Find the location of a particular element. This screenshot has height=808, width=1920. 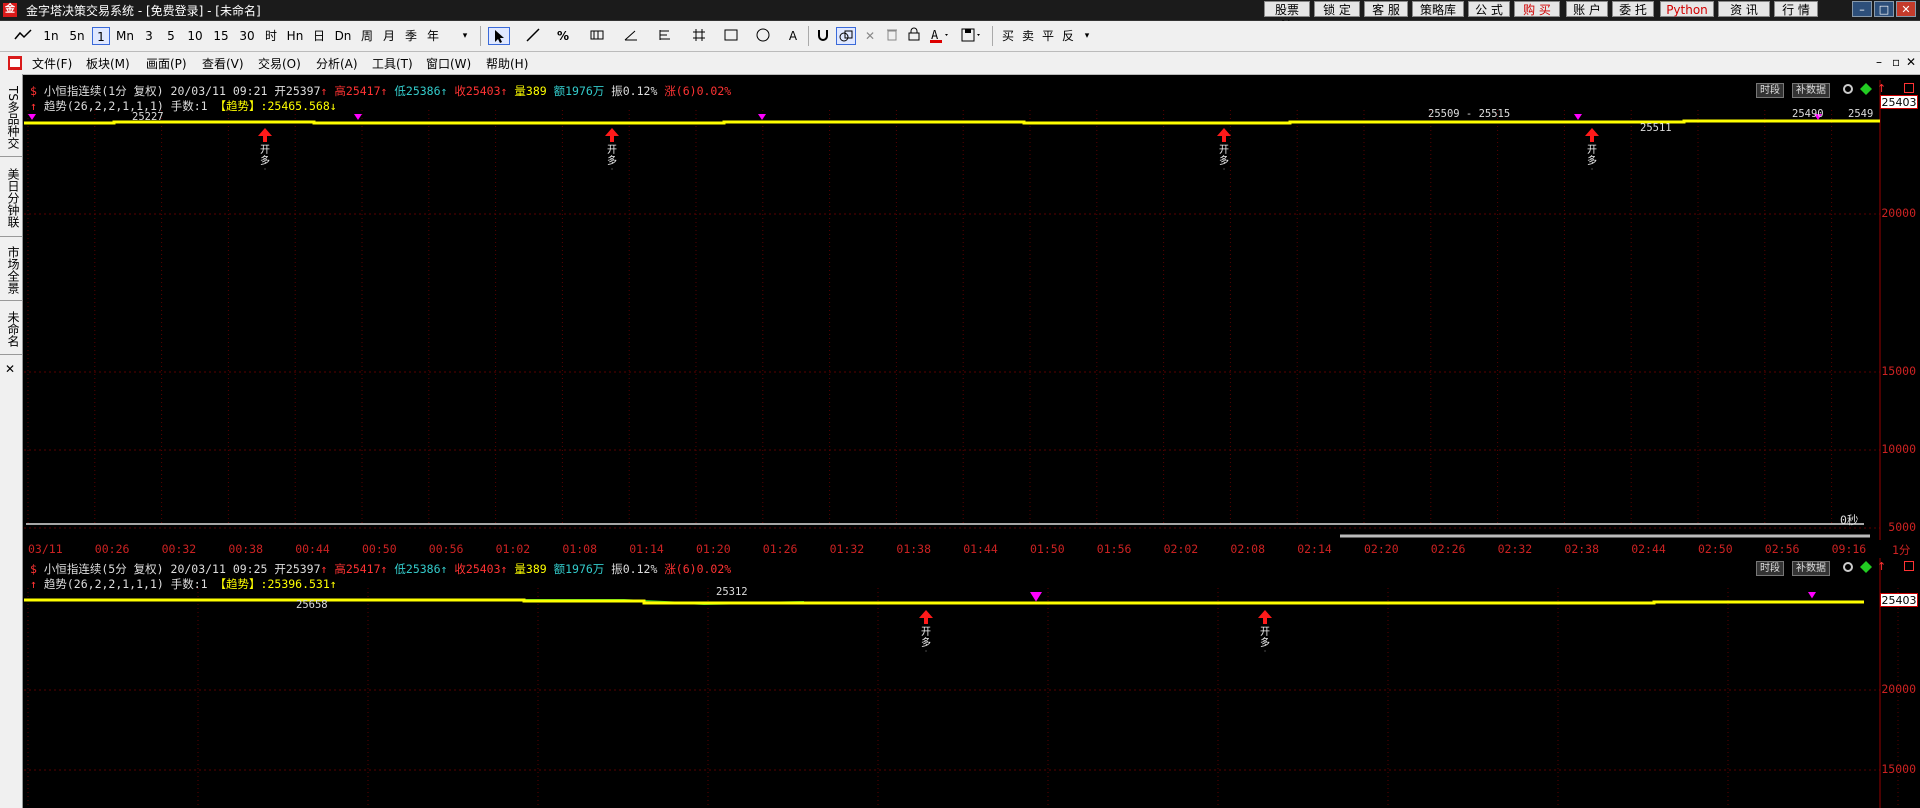

sell-button: 卖 is located at coordinates (1028, 36).